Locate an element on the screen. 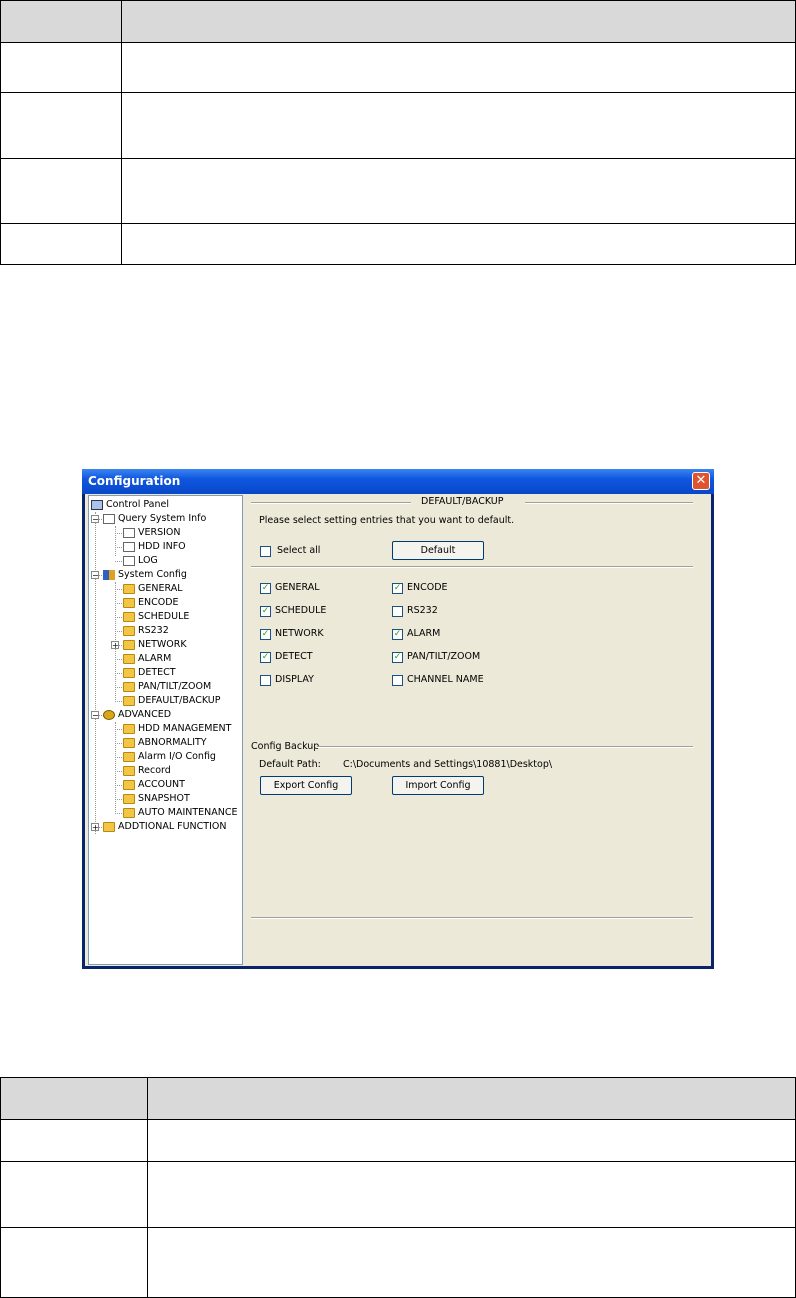 The image size is (796, 1298). tree-item: LOG is located at coordinates (140, 561).